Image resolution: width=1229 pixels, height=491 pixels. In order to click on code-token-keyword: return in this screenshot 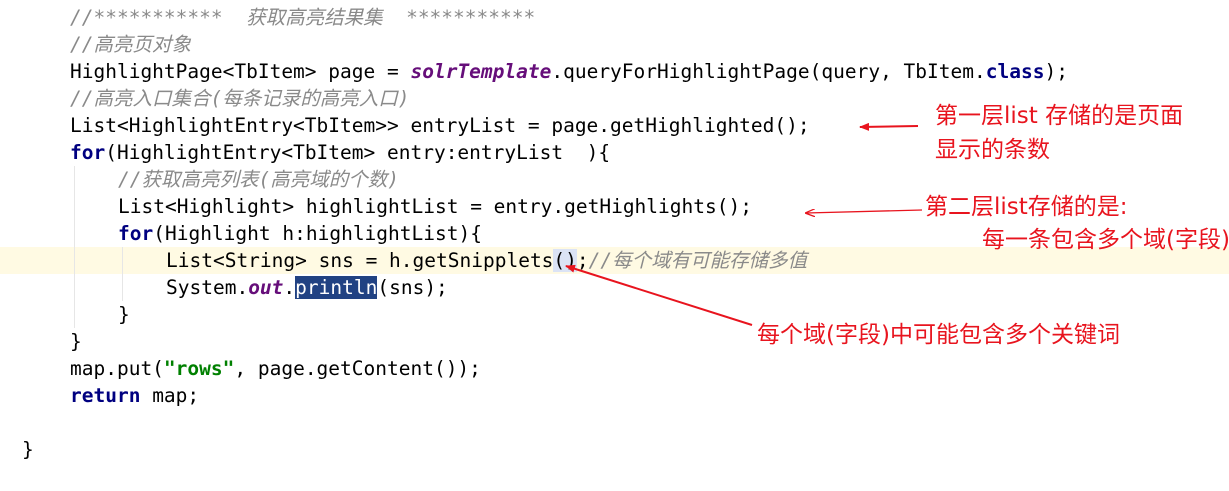, I will do `click(105, 395)`.